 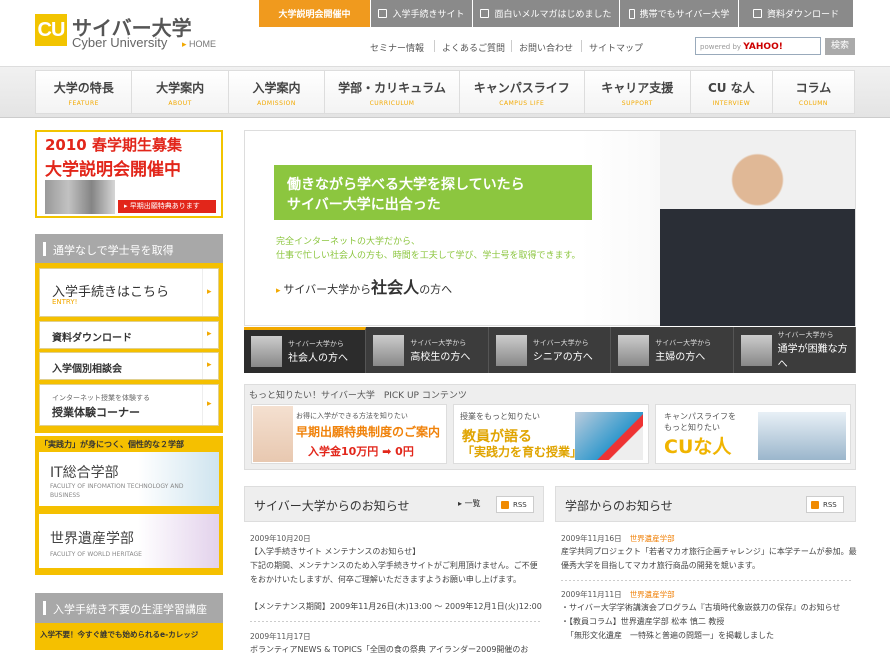 I want to click on tab-commute-difficulty: サイバー大学から 通学が困難な方へ, so click(x=795, y=350).